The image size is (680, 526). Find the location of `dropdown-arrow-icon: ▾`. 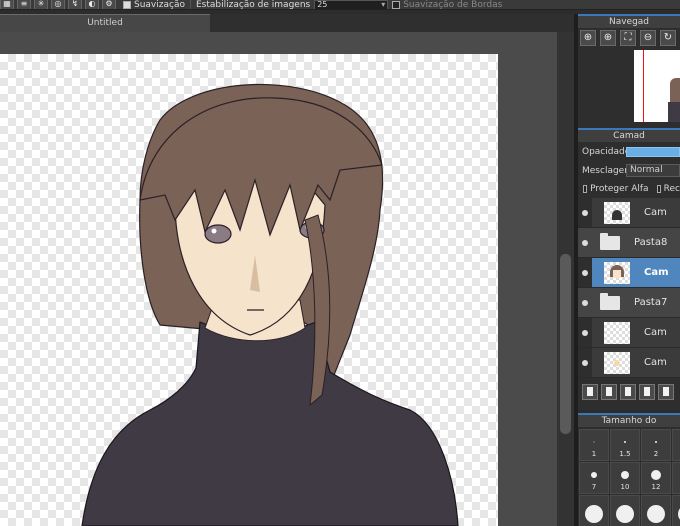

dropdown-arrow-icon: ▾ is located at coordinates (383, 4).